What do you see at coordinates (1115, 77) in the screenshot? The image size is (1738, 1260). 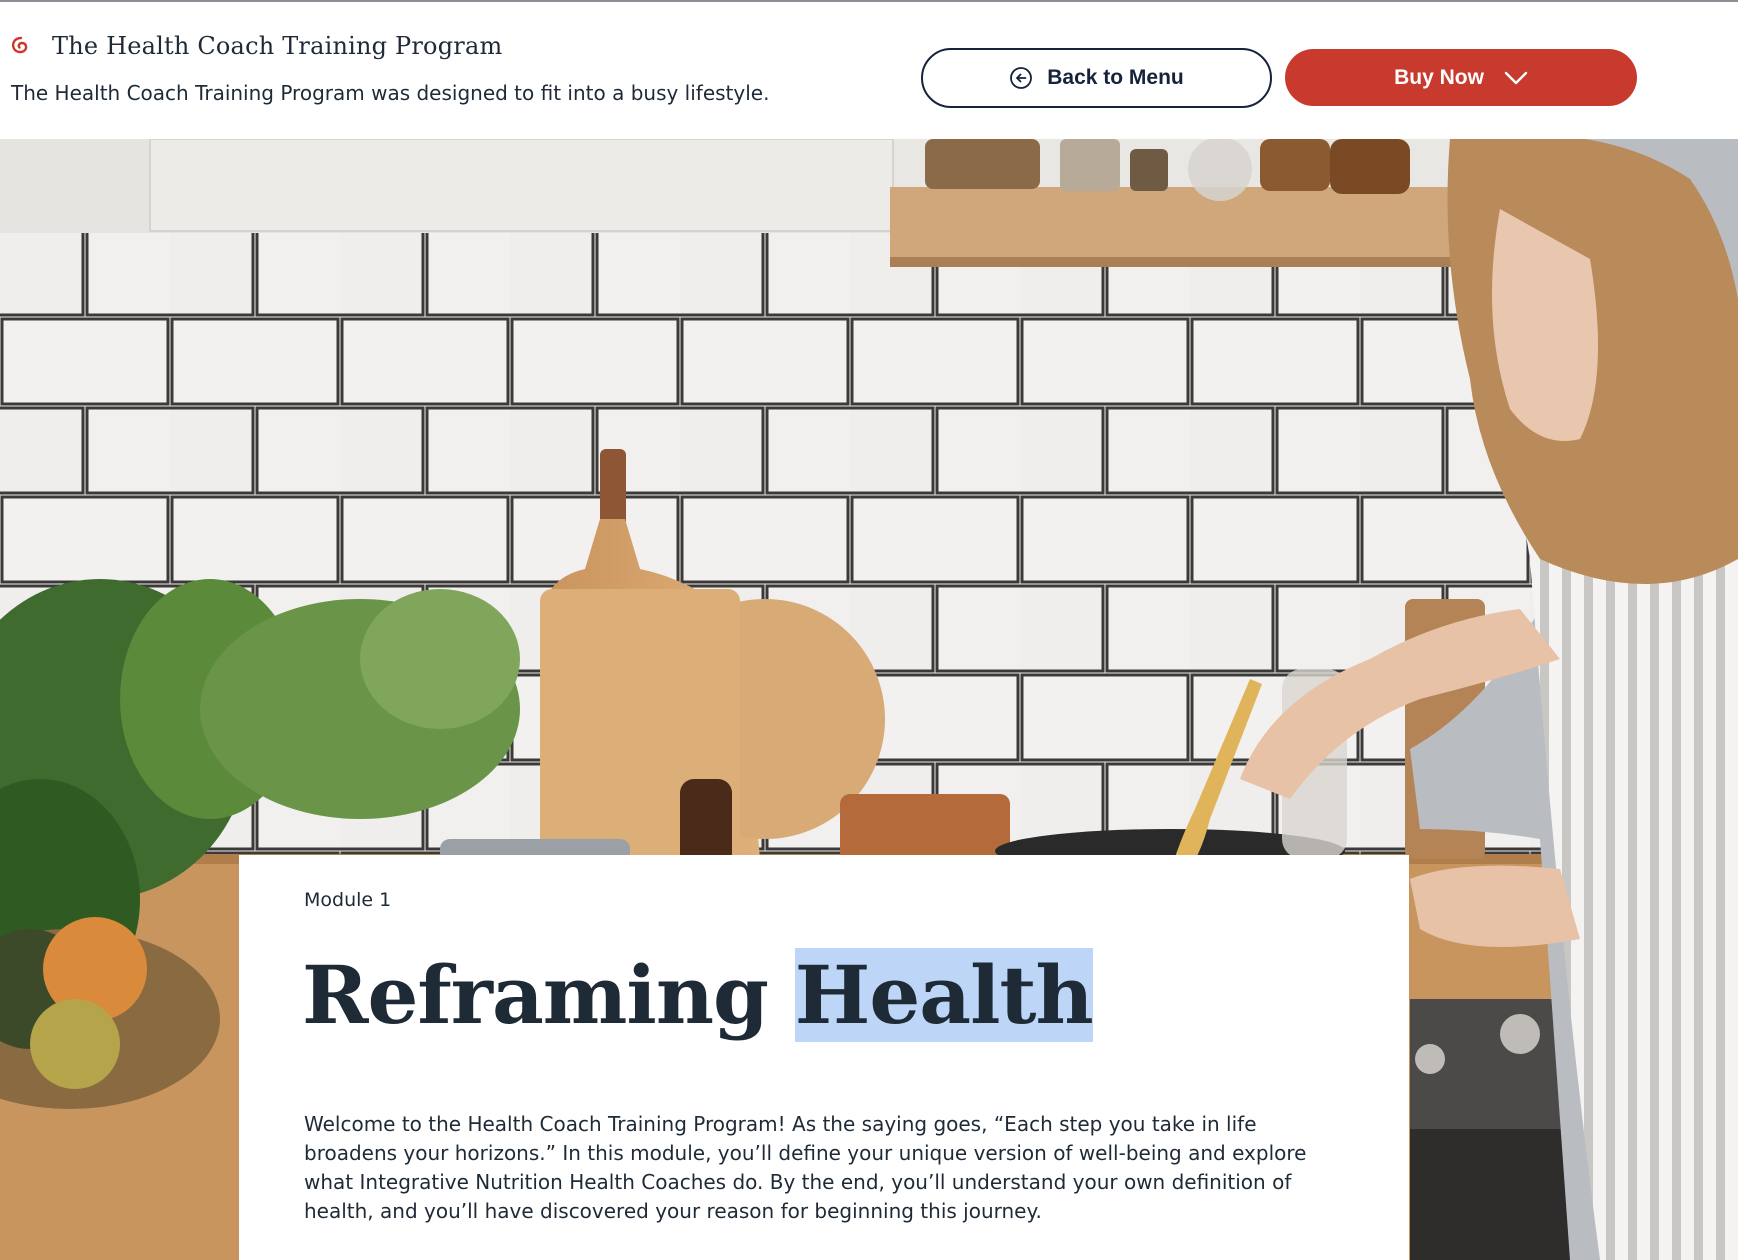 I see `back-to-menu-label: Back to Menu` at bounding box center [1115, 77].